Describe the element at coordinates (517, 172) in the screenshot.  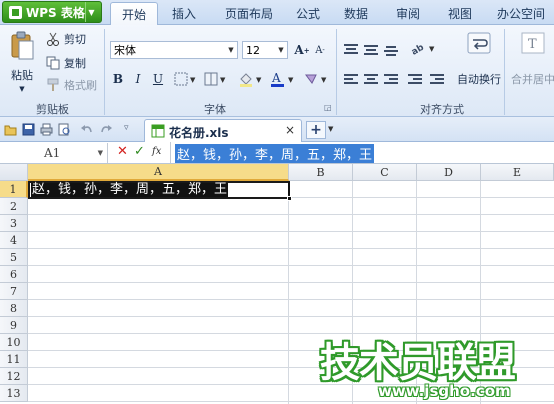
I see `column-header-e: E` at that location.